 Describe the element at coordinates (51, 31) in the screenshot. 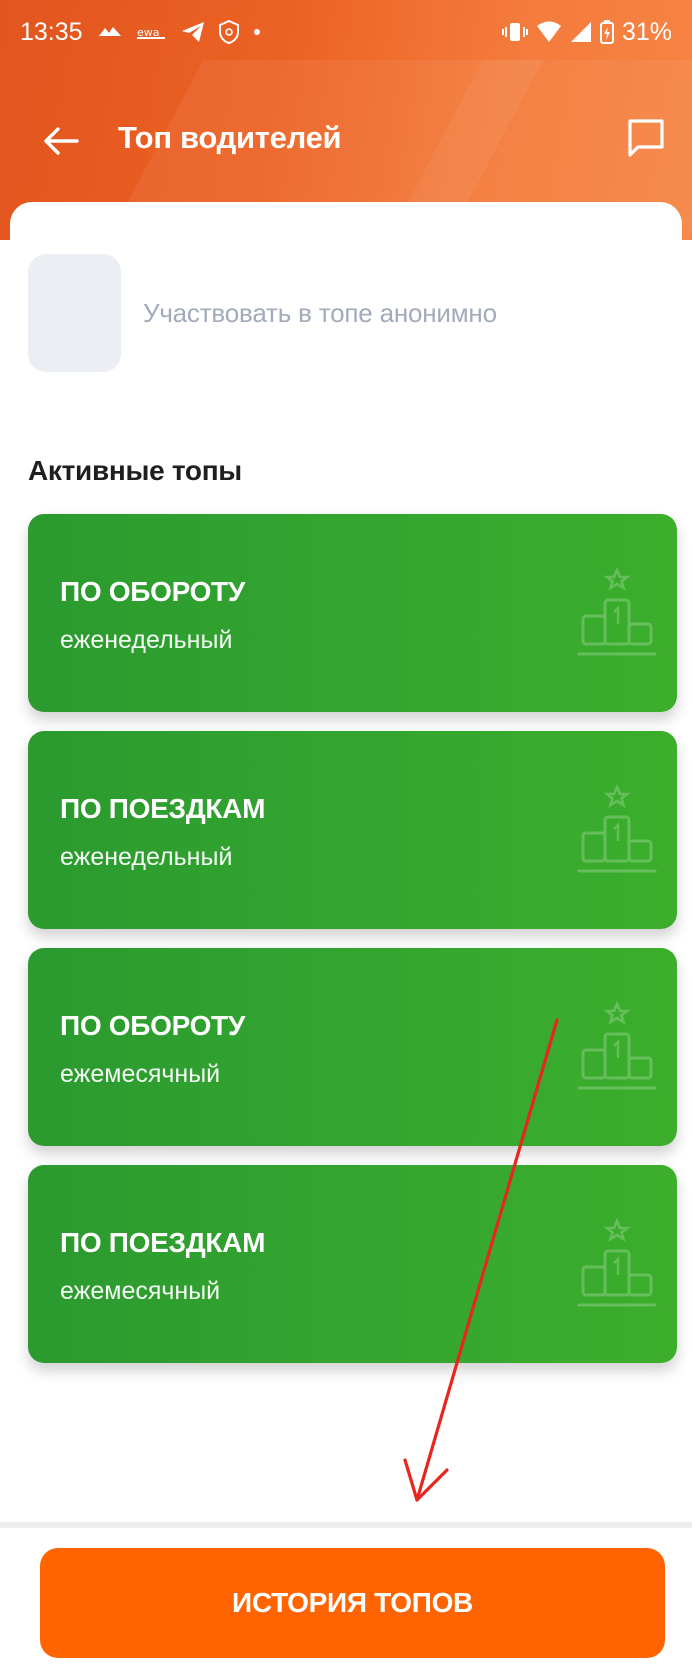

I see `status-time: 13:35` at that location.